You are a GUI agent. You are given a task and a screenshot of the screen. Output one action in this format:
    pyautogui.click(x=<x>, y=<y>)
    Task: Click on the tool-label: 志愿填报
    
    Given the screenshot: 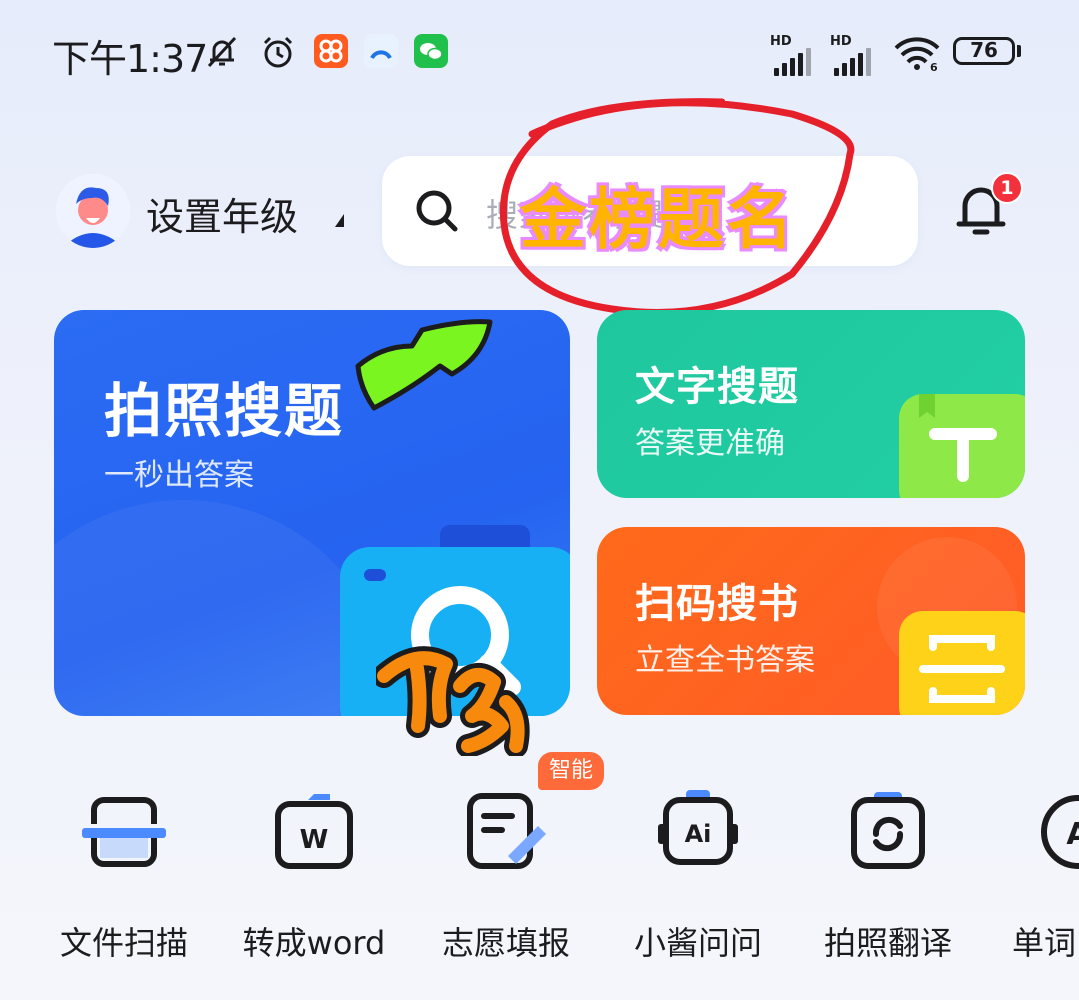 What is the action you would take?
    pyautogui.click(x=505, y=943)
    